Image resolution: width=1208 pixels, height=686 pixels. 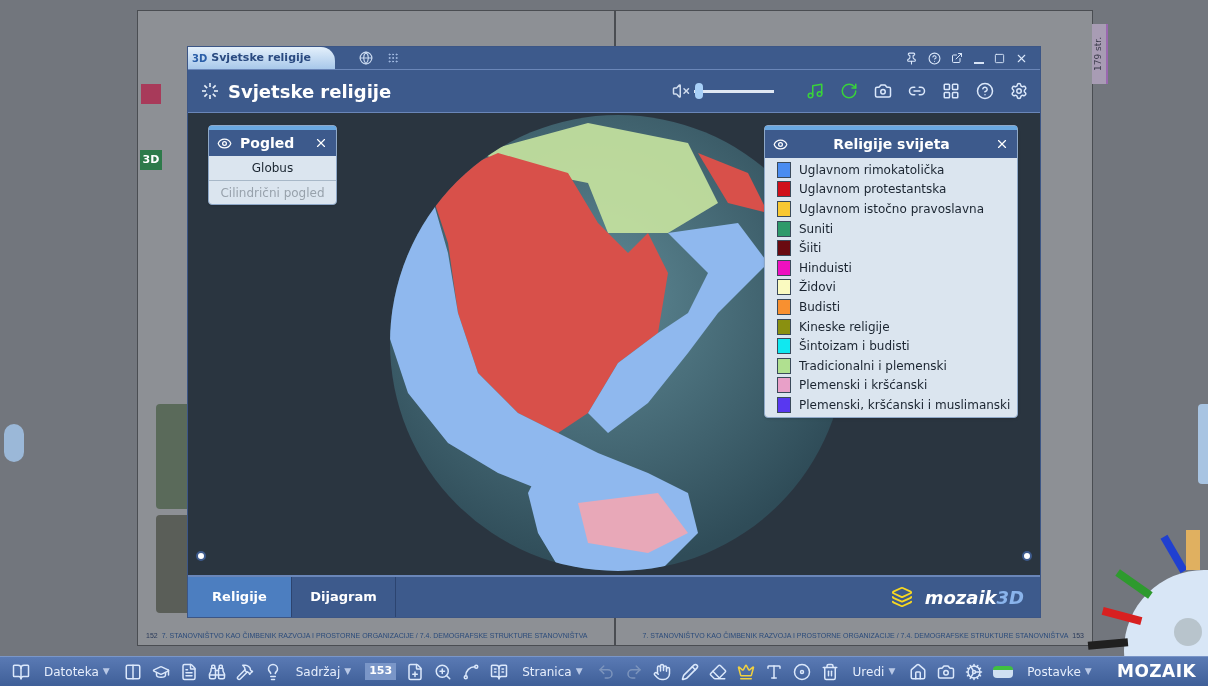 I want to click on page-tab: 179 str., so click(x=1100, y=54).